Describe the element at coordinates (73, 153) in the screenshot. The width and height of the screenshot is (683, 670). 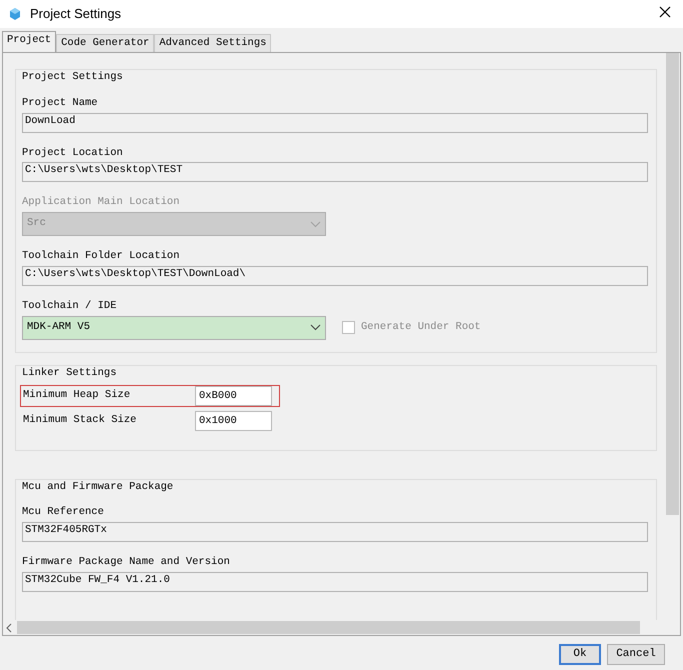
I see `field-label: Project Location` at that location.